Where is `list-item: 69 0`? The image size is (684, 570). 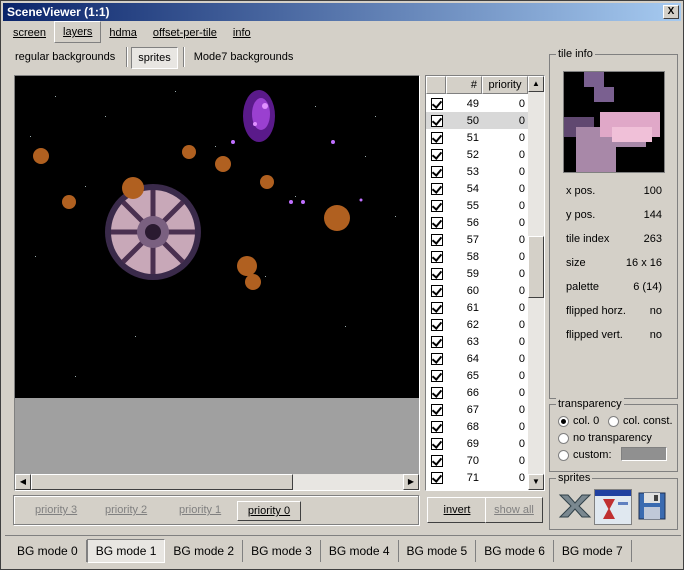
list-item: 69 0 is located at coordinates (477, 443).